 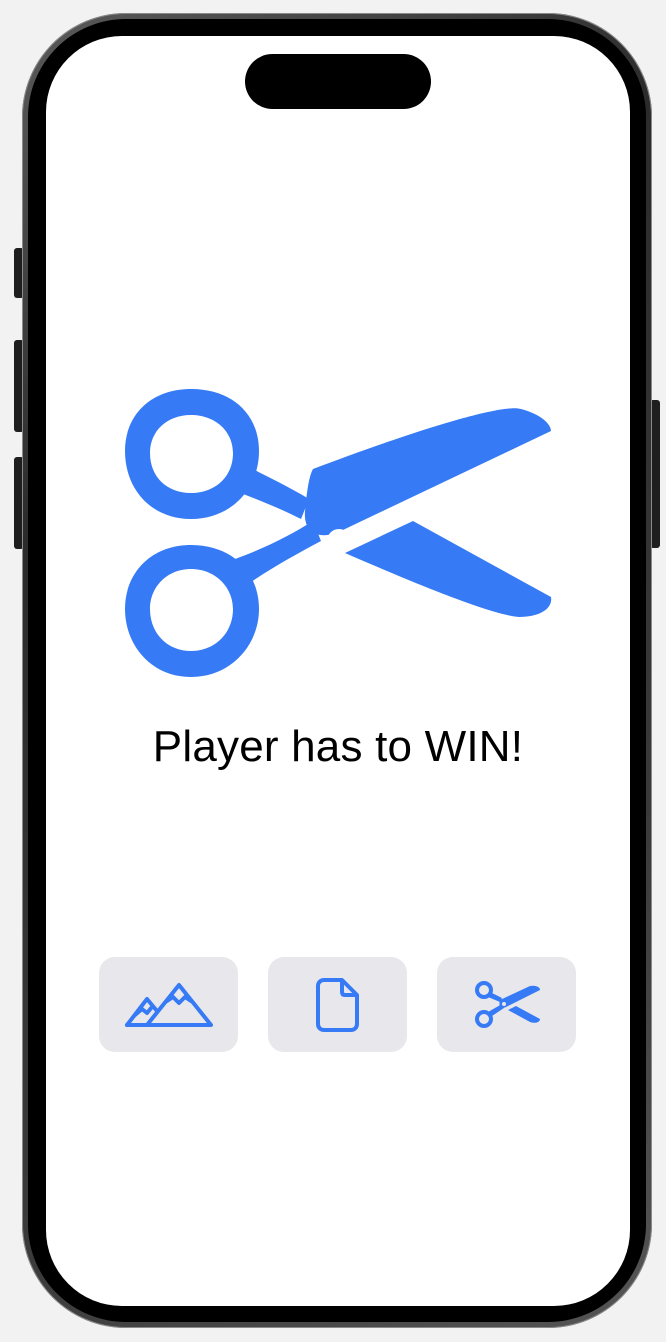 I want to click on paper-button, so click(x=337, y=1004).